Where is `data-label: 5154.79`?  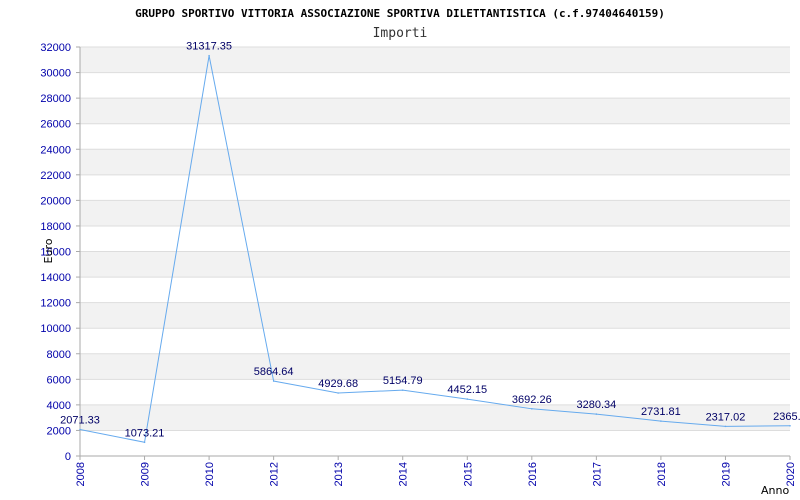
data-label: 5154.79 is located at coordinates (403, 381).